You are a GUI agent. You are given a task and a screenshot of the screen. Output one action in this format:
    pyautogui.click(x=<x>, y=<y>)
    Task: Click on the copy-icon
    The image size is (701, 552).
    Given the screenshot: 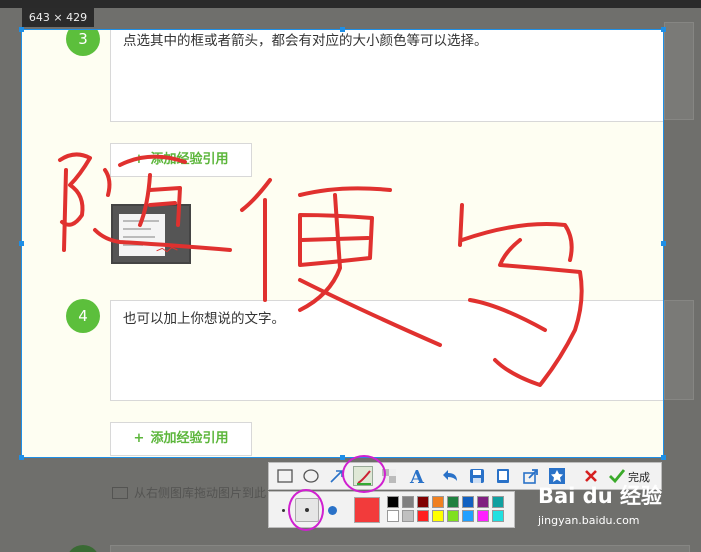 What is the action you would take?
    pyautogui.click(x=503, y=476)
    